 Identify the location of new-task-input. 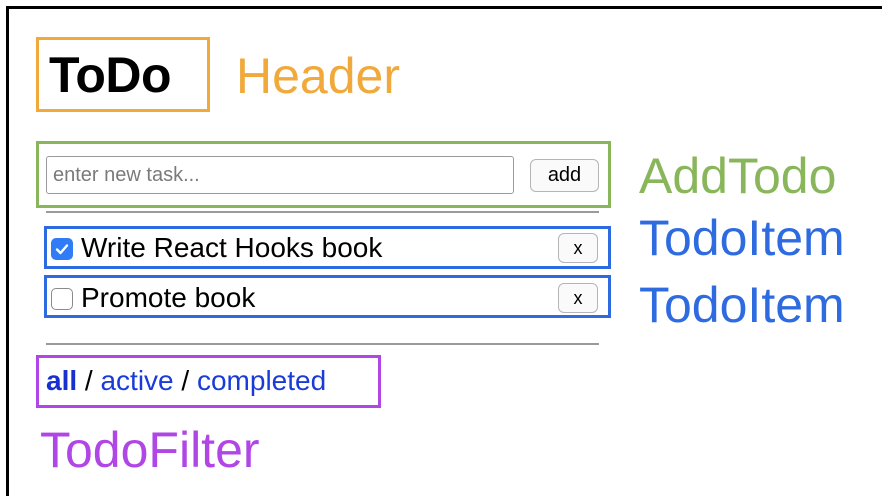
(280, 175).